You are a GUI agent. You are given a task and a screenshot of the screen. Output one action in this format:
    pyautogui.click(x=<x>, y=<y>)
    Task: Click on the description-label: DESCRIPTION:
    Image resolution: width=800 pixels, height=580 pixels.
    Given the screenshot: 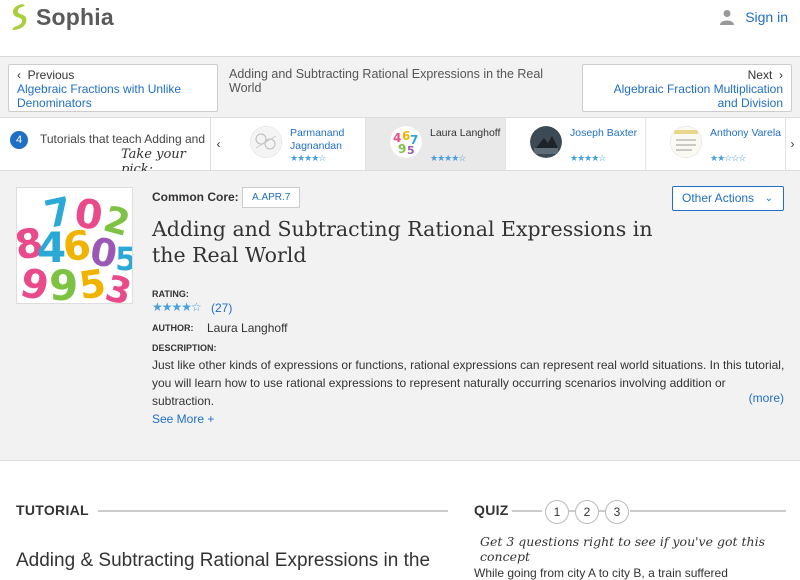 What is the action you would take?
    pyautogui.click(x=184, y=348)
    